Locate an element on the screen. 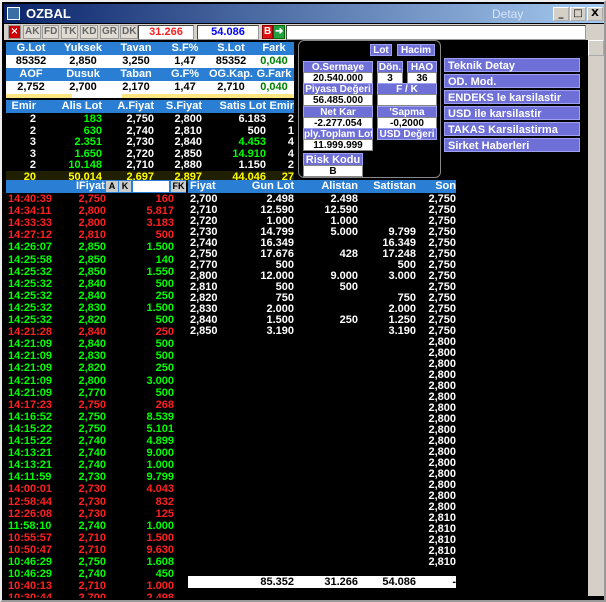 This screenshot has width=606, height=602. trade-lot: 9.799 is located at coordinates (160, 477).